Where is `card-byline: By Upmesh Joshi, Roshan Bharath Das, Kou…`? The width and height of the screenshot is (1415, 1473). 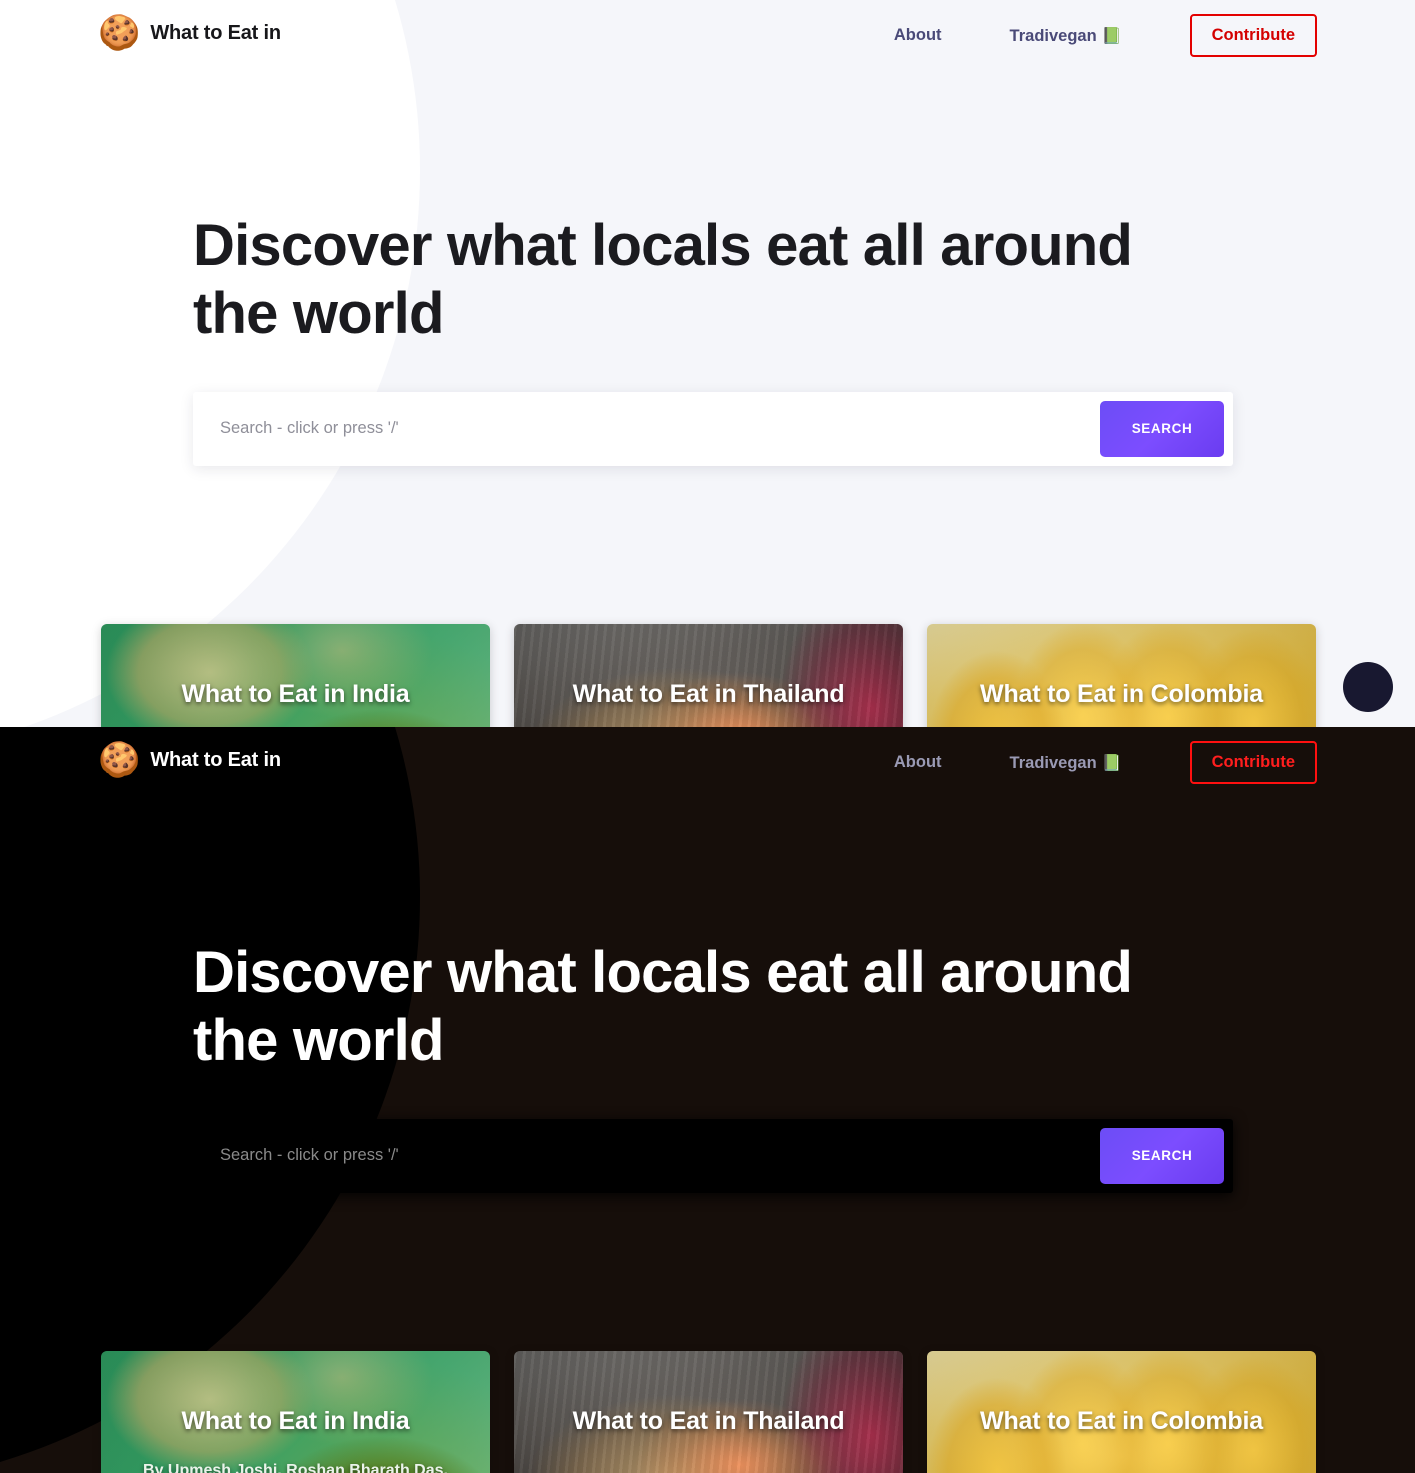 card-byline: By Upmesh Joshi, Roshan Bharath Das, Kou… is located at coordinates (295, 1467).